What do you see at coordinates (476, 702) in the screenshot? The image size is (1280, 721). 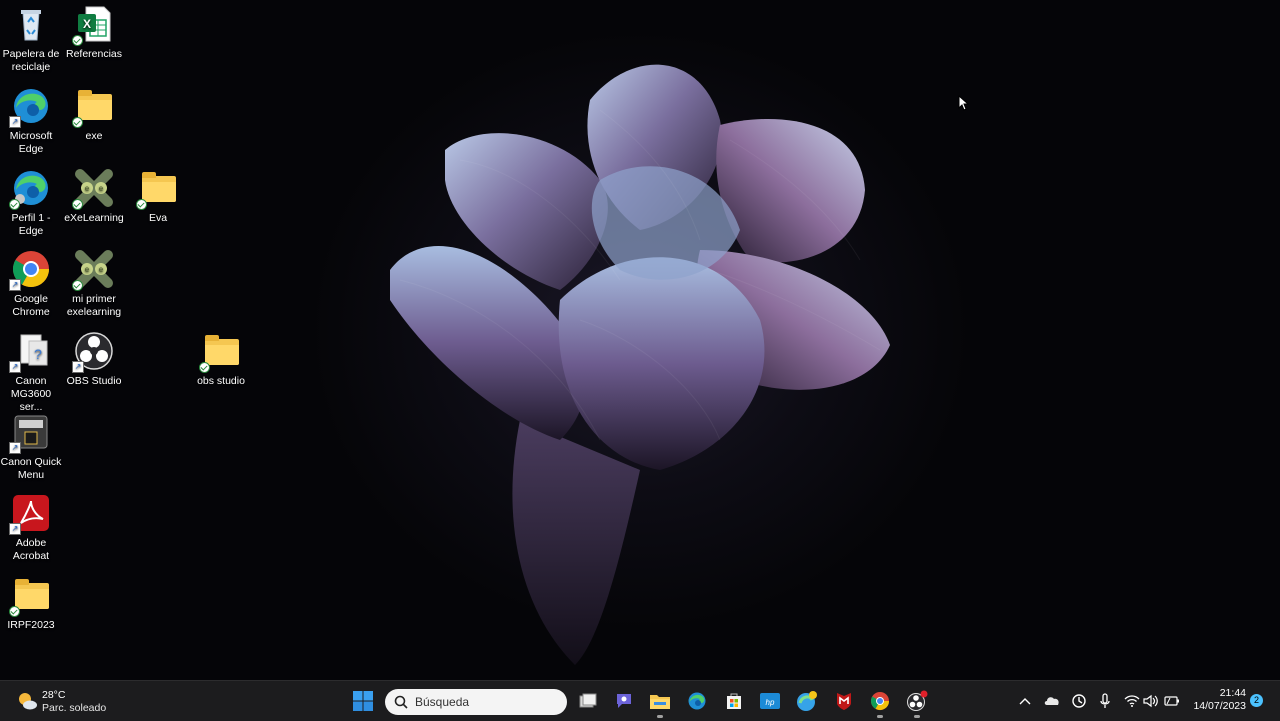 I see `search-box: Búsqueda` at bounding box center [476, 702].